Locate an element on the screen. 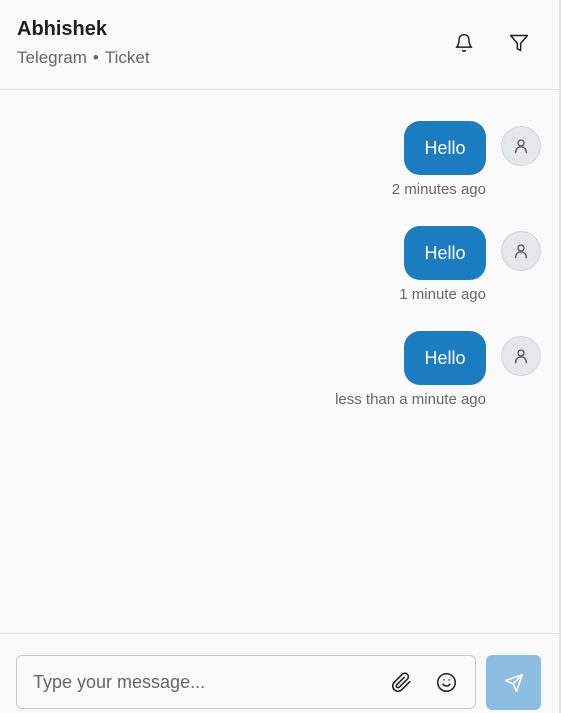 The image size is (561, 713). smile-icon is located at coordinates (446, 682).